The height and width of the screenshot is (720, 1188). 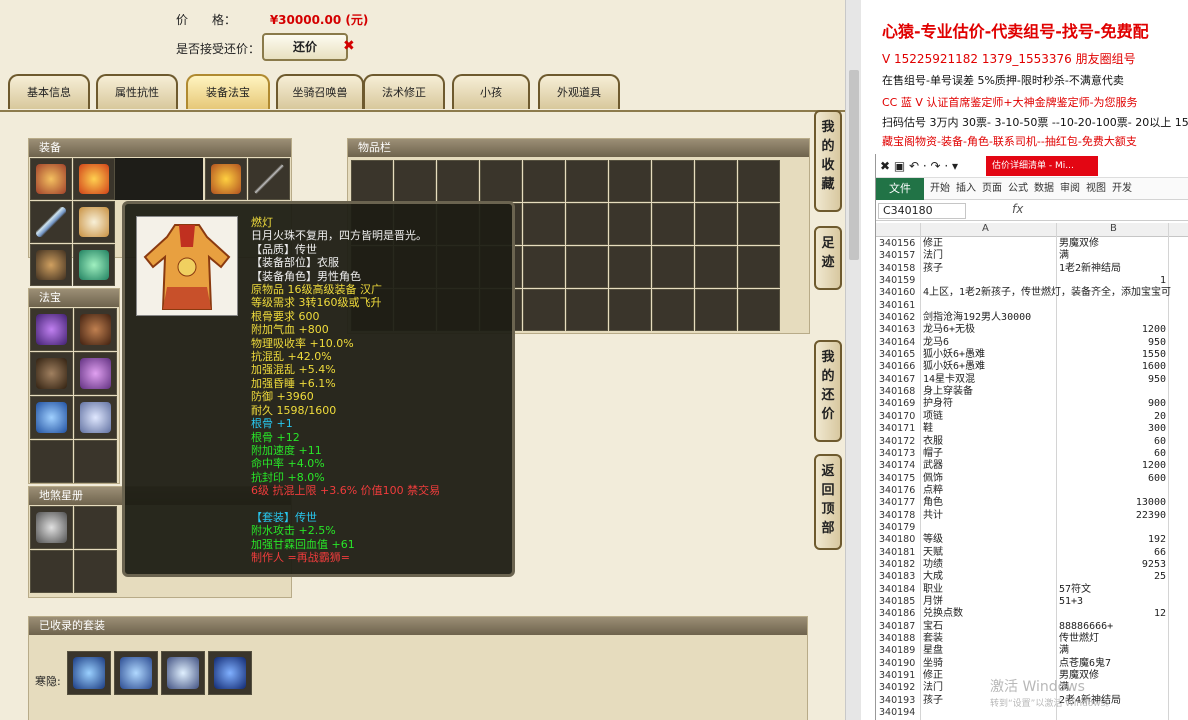 I want to click on ribbon-tab-developer: 开发, so click(x=1122, y=189).